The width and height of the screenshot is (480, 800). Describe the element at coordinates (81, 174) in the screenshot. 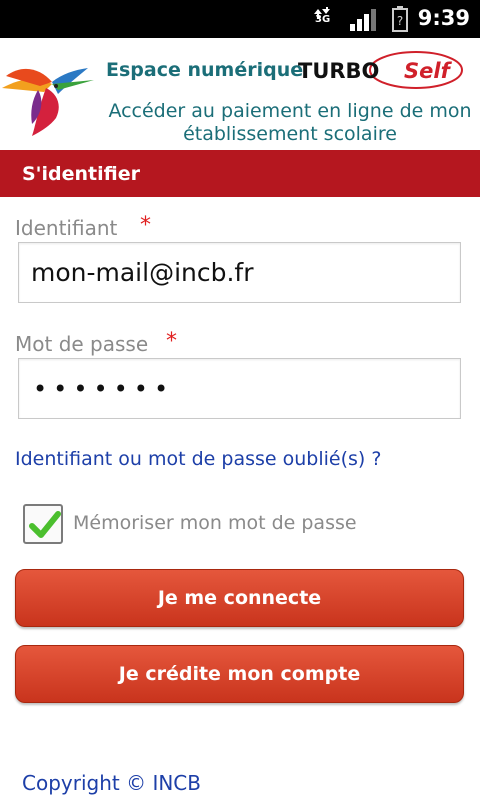

I see `section-title: S'identifier` at that location.